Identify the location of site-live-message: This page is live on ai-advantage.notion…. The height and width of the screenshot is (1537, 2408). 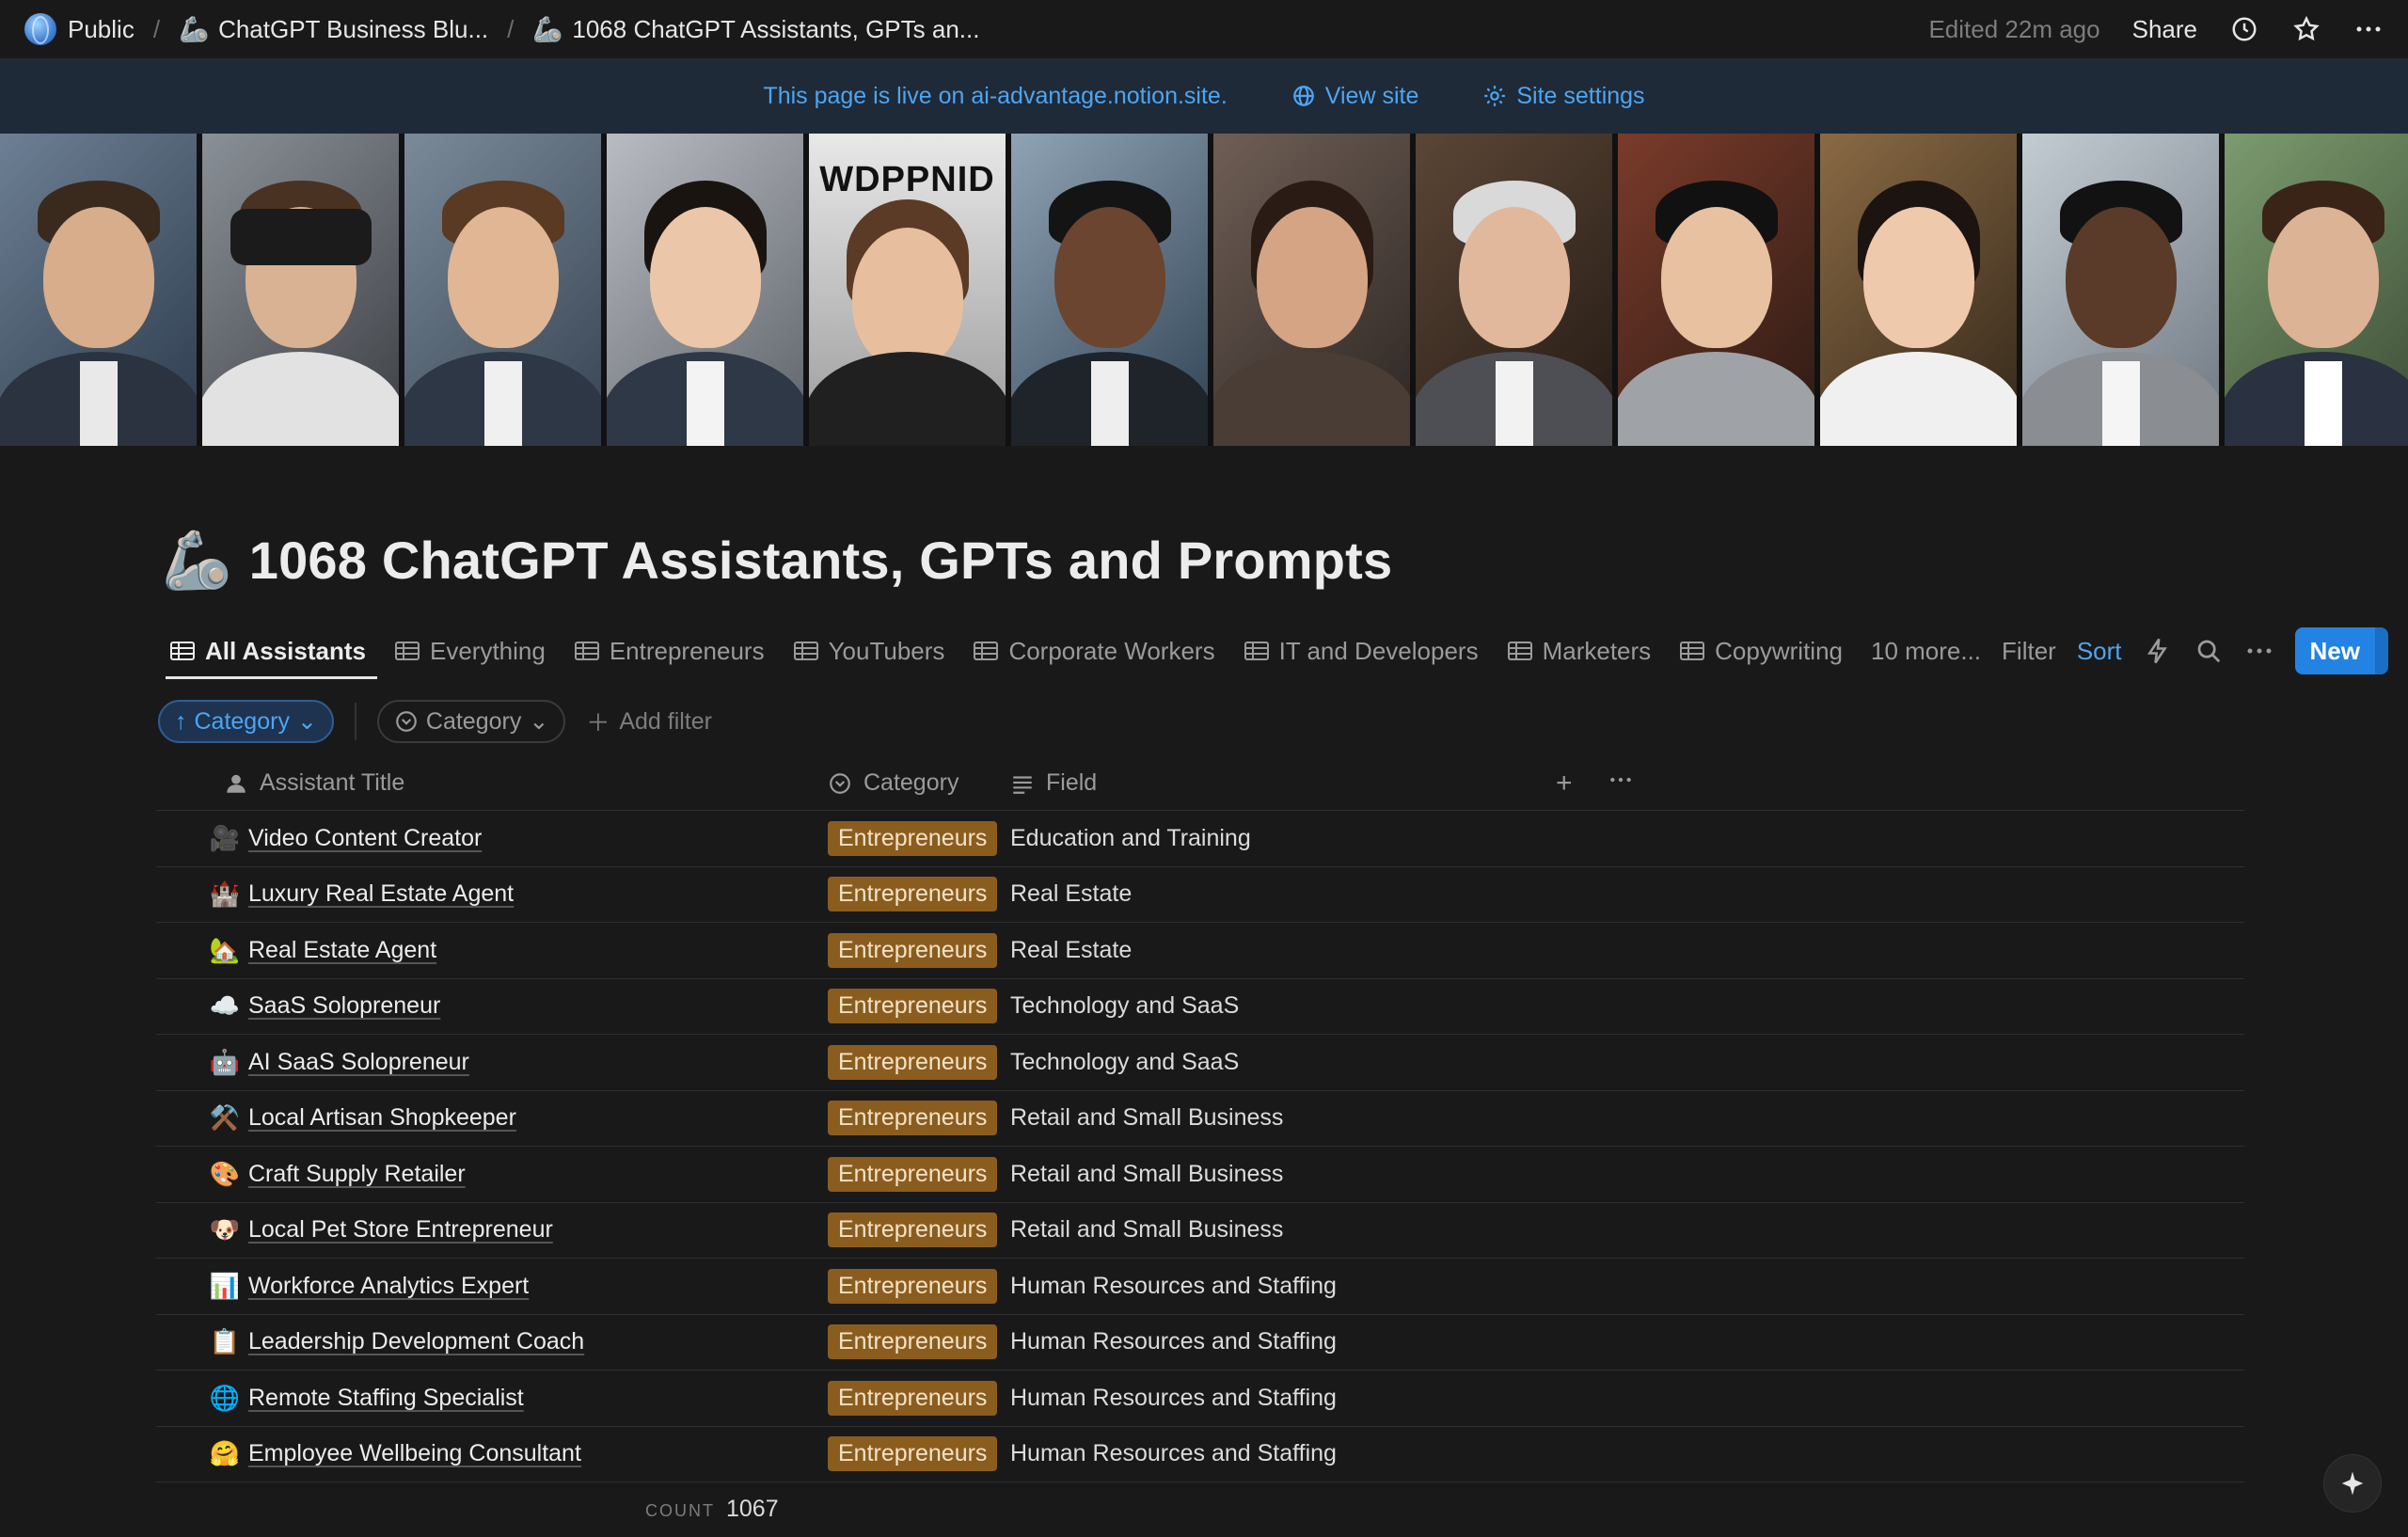
(995, 96).